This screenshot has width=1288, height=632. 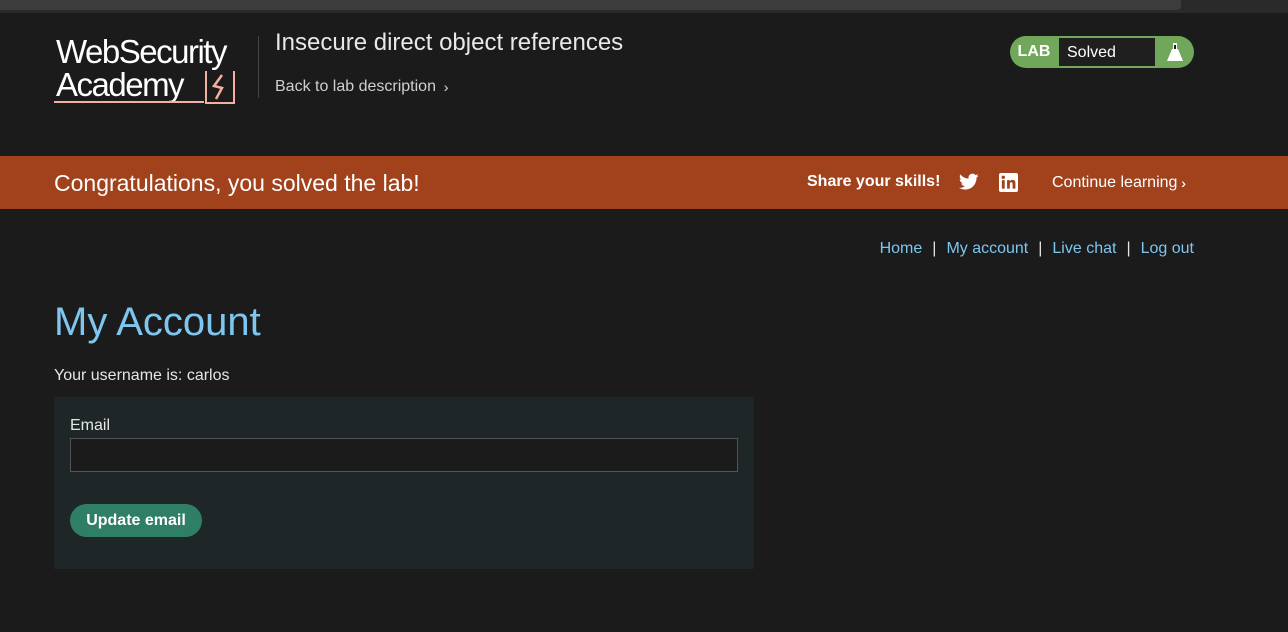 What do you see at coordinates (258, 67) in the screenshot?
I see `header-divider` at bounding box center [258, 67].